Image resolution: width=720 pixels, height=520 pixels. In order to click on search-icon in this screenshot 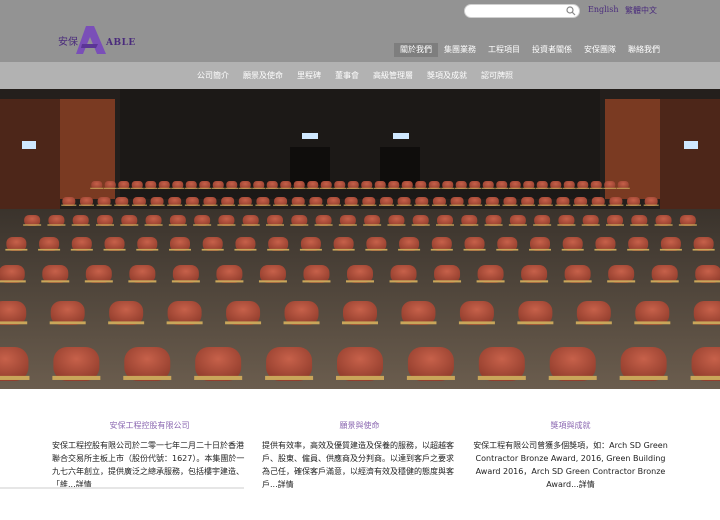, I will do `click(571, 11)`.